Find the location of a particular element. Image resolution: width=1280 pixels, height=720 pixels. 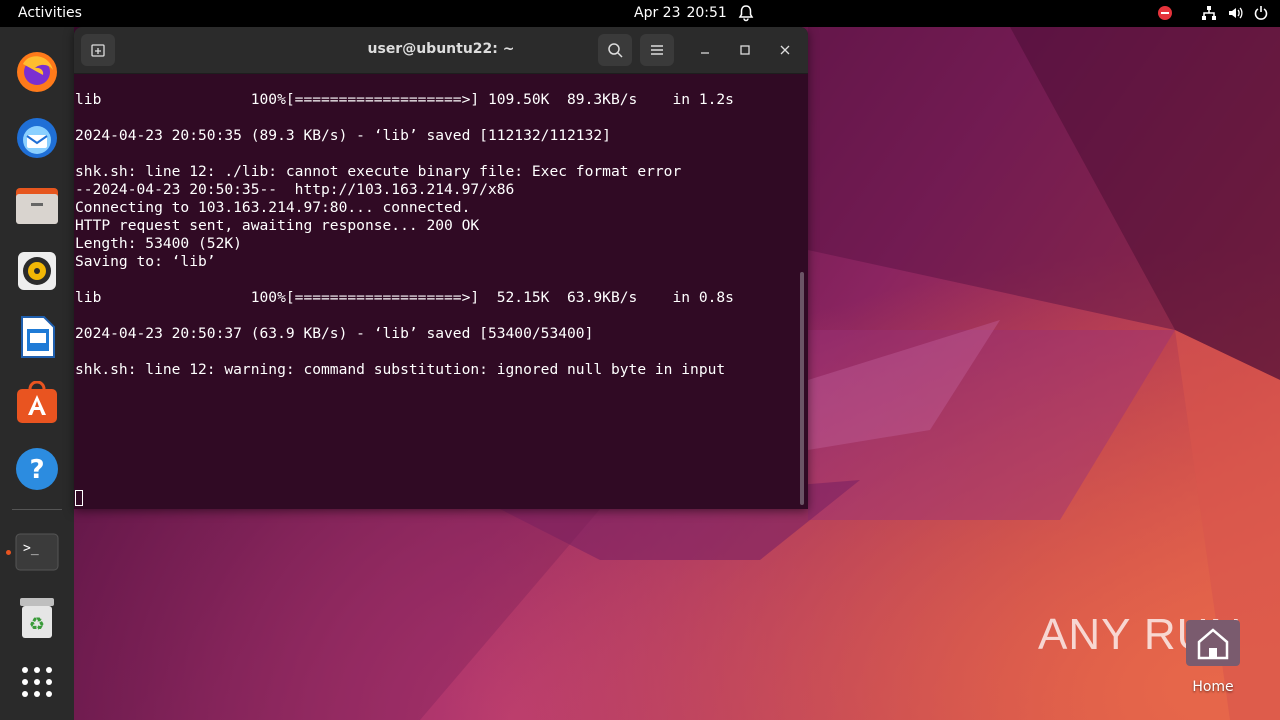

dock-separator is located at coordinates (37, 509).